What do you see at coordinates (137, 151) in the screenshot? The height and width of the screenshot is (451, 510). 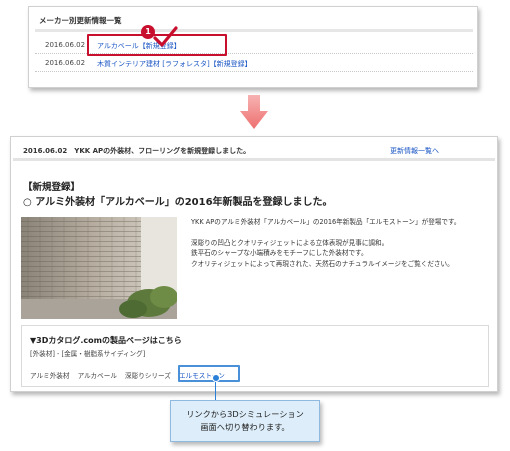 I see `info-text: 2016.06.02 YKK APの外装材、フローリングを新規登録しました。` at bounding box center [137, 151].